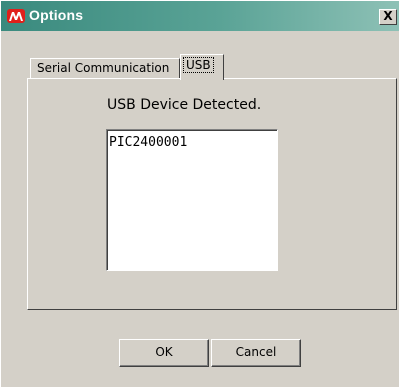 This screenshot has height=387, width=399. Describe the element at coordinates (256, 353) in the screenshot. I see `cancel-button: Cancel` at that location.